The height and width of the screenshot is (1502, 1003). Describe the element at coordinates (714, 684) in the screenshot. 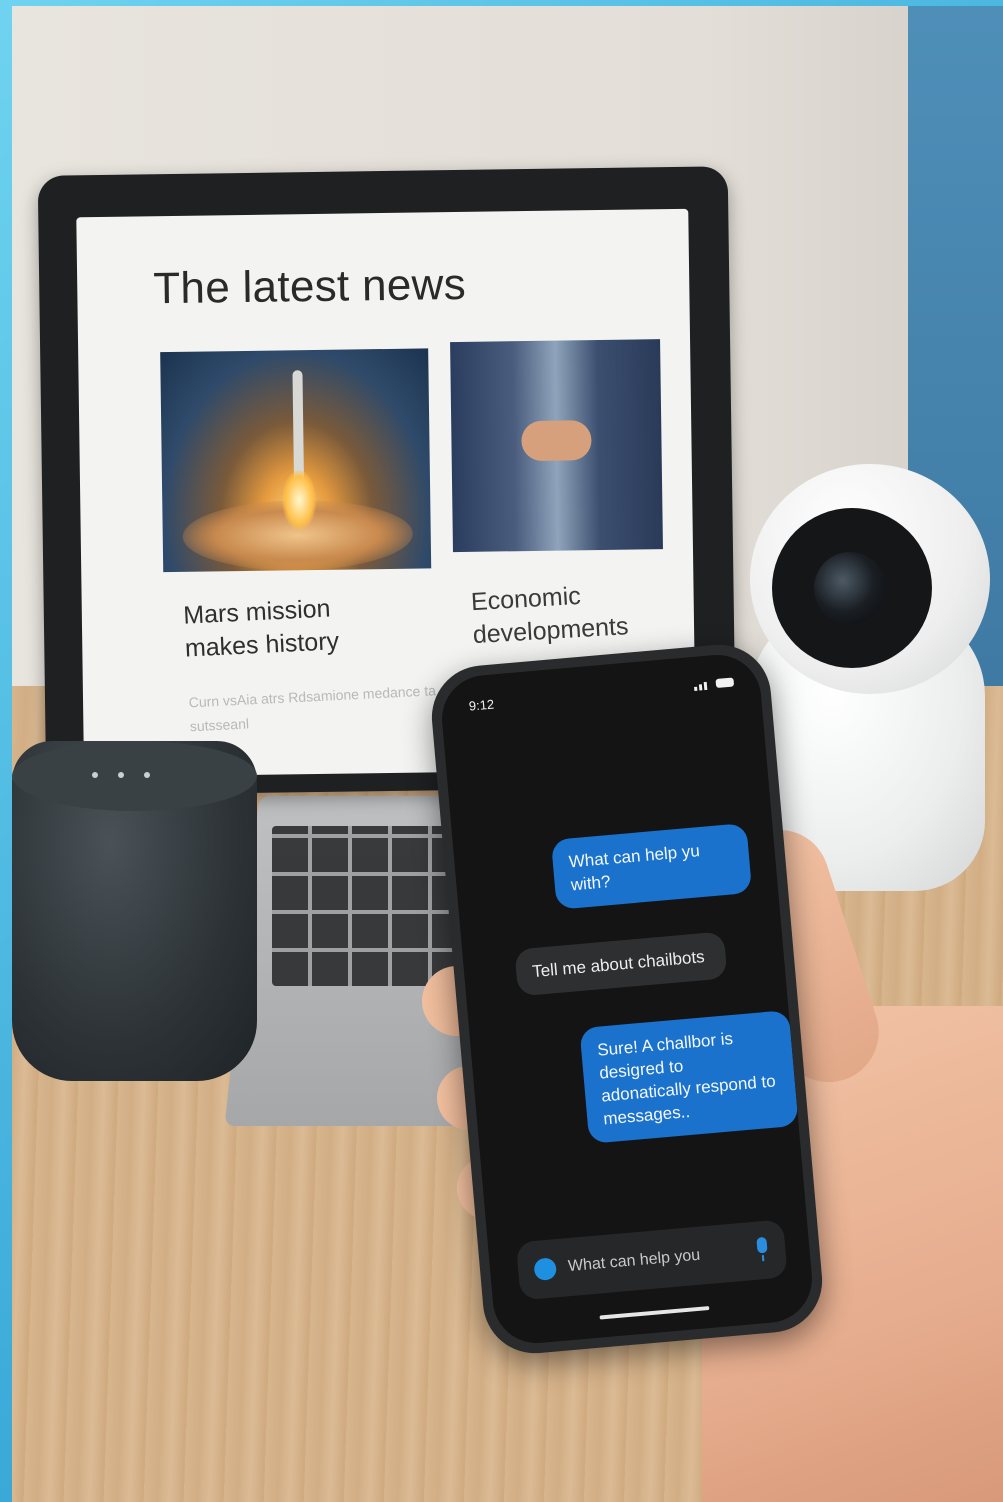

I see `status-icons` at that location.